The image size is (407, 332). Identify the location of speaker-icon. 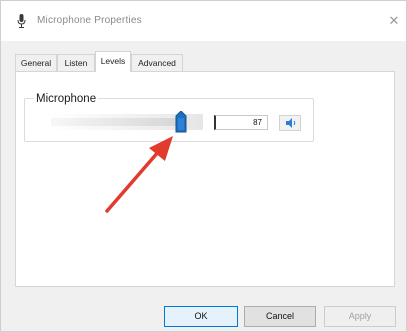
(291, 123).